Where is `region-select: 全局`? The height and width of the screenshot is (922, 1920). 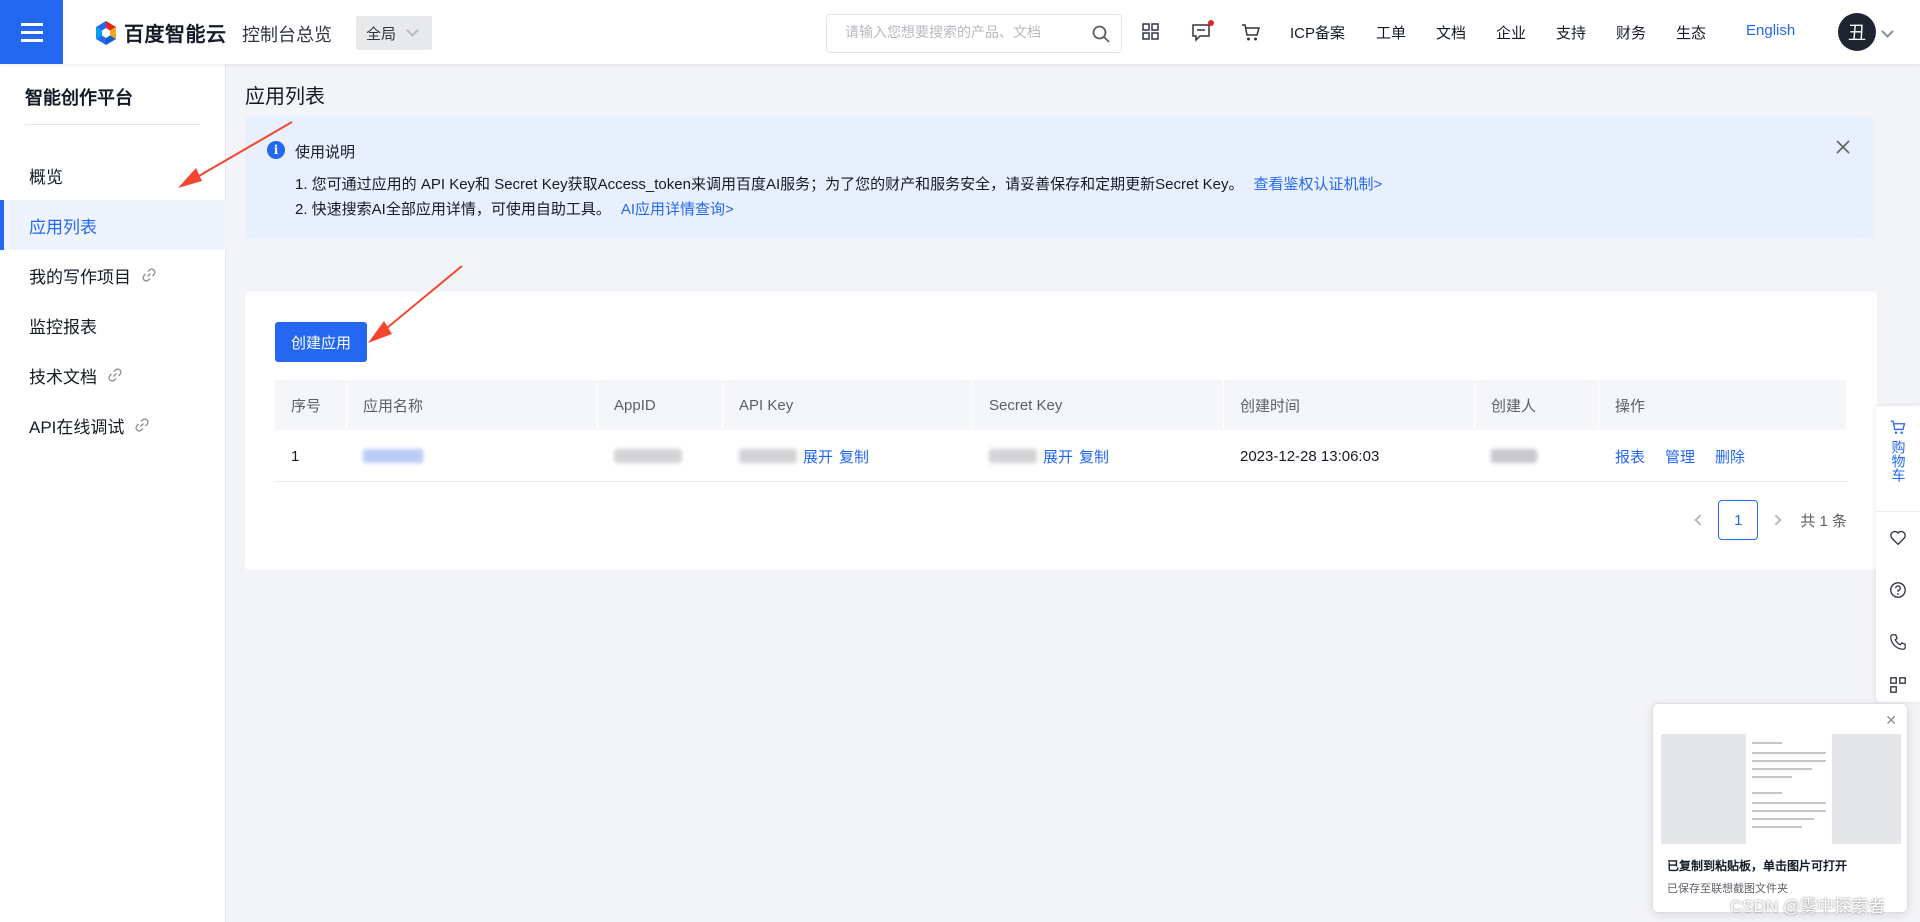 region-select: 全局 is located at coordinates (394, 33).